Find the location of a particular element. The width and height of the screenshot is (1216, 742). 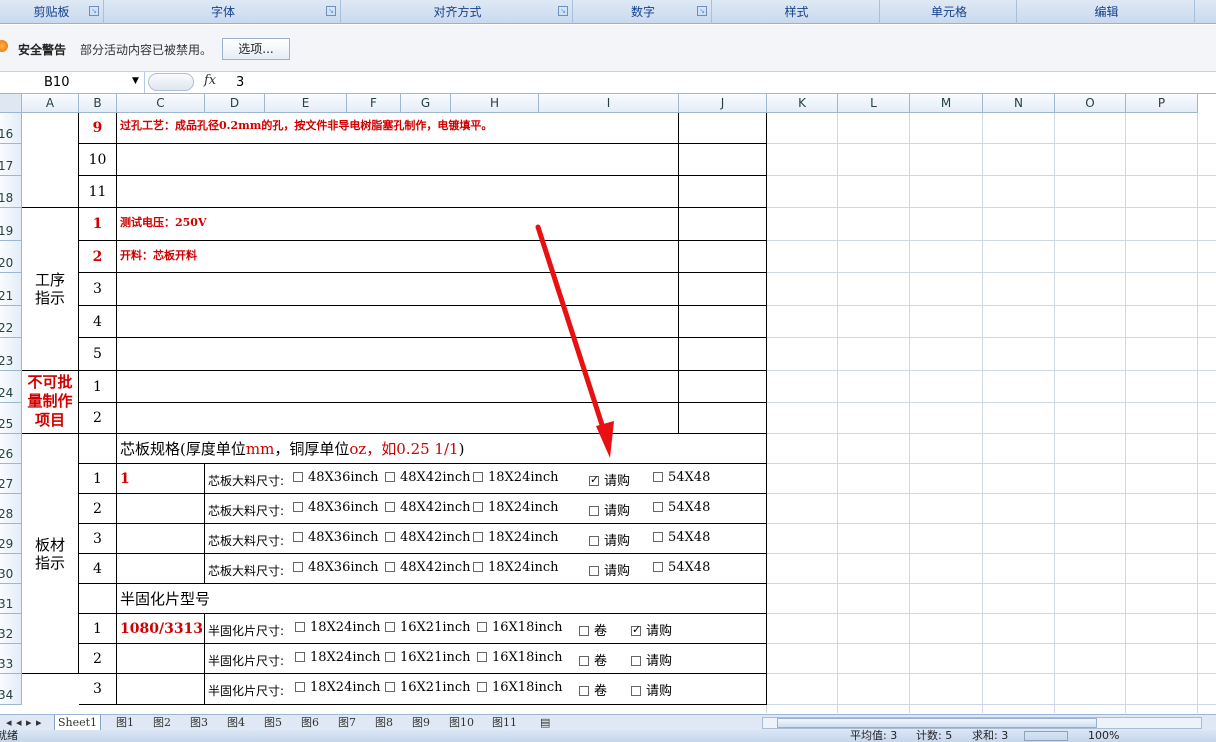

security-title: 安全警告 is located at coordinates (42, 50).